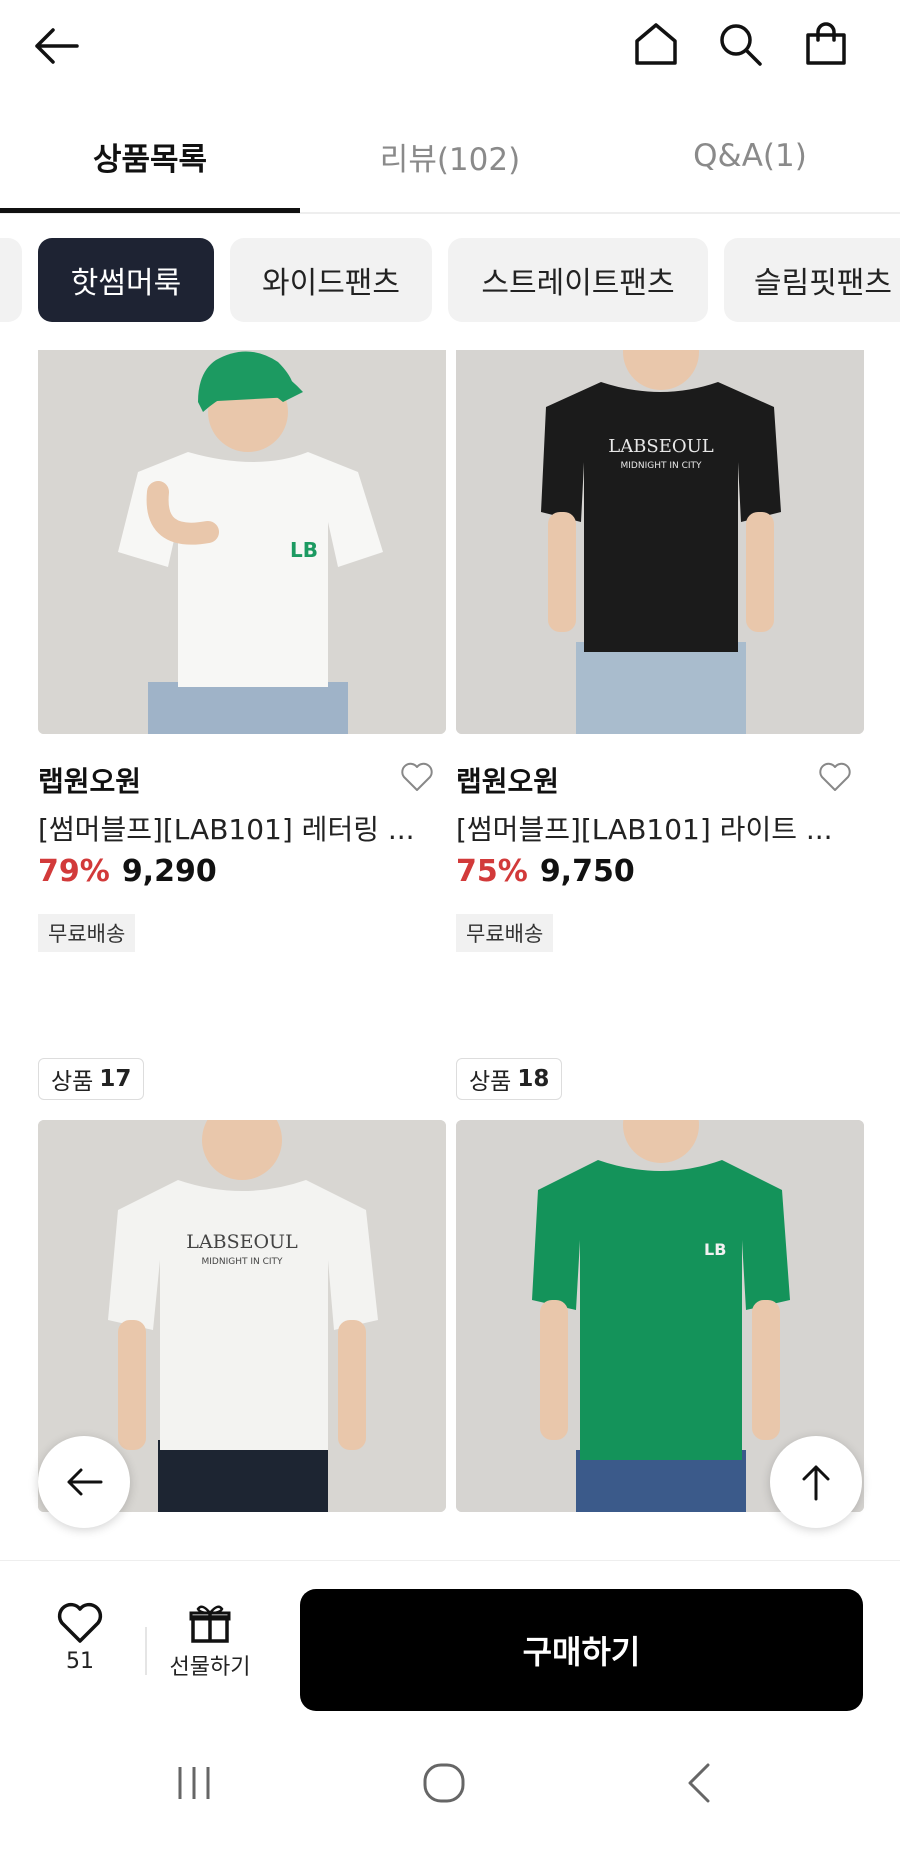 The image size is (900, 1850). I want to click on home-circle-icon, so click(444, 1783).